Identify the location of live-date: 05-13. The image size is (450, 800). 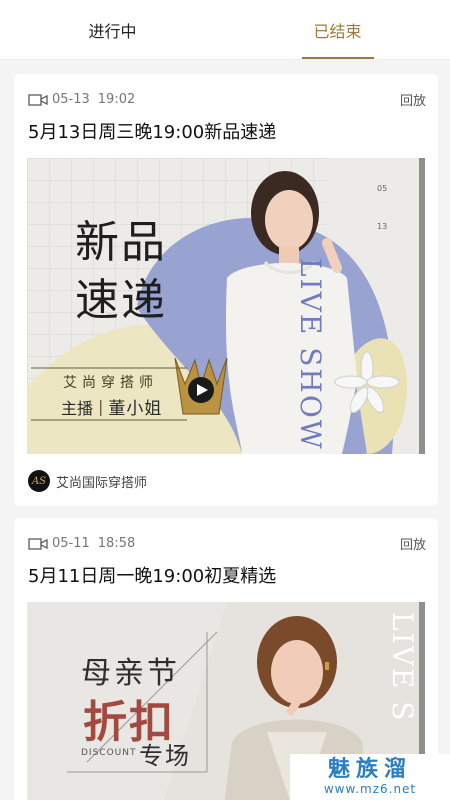
(71, 99).